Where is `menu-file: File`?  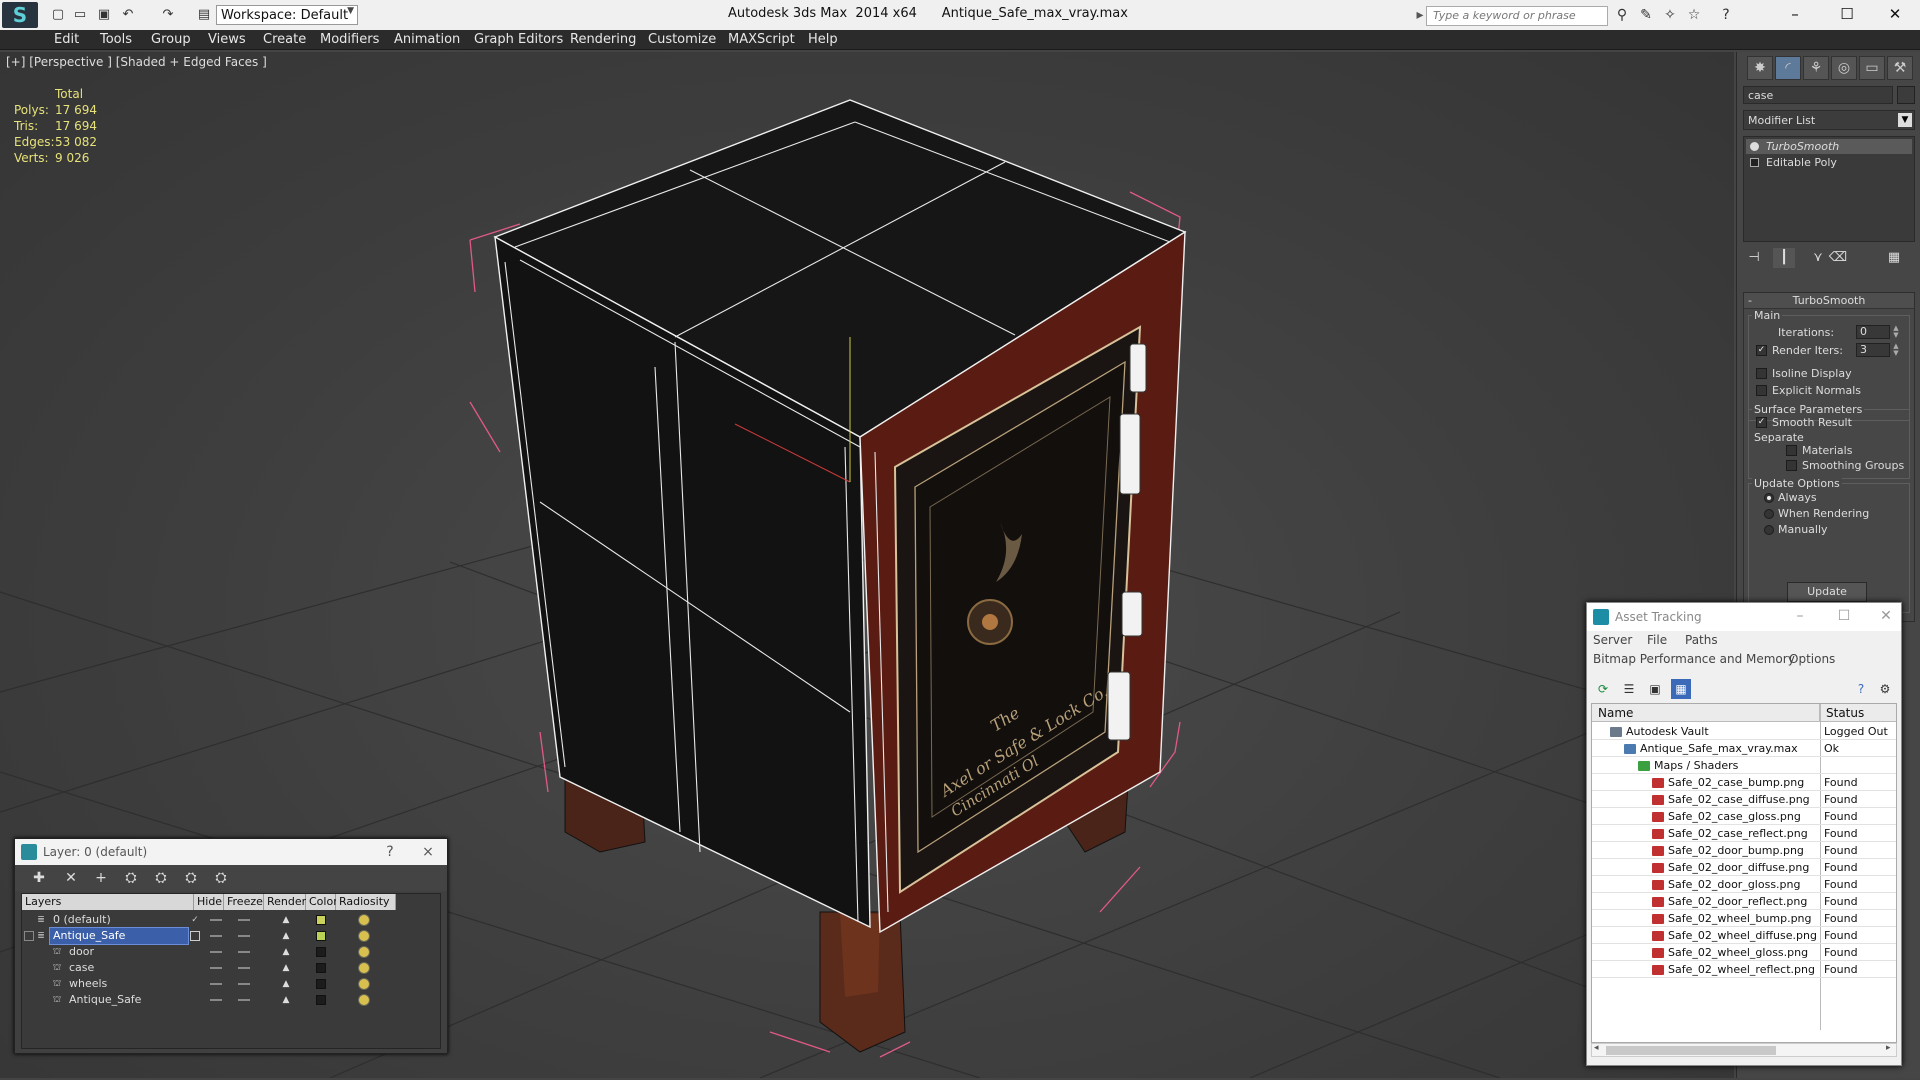 menu-file: File is located at coordinates (1657, 640).